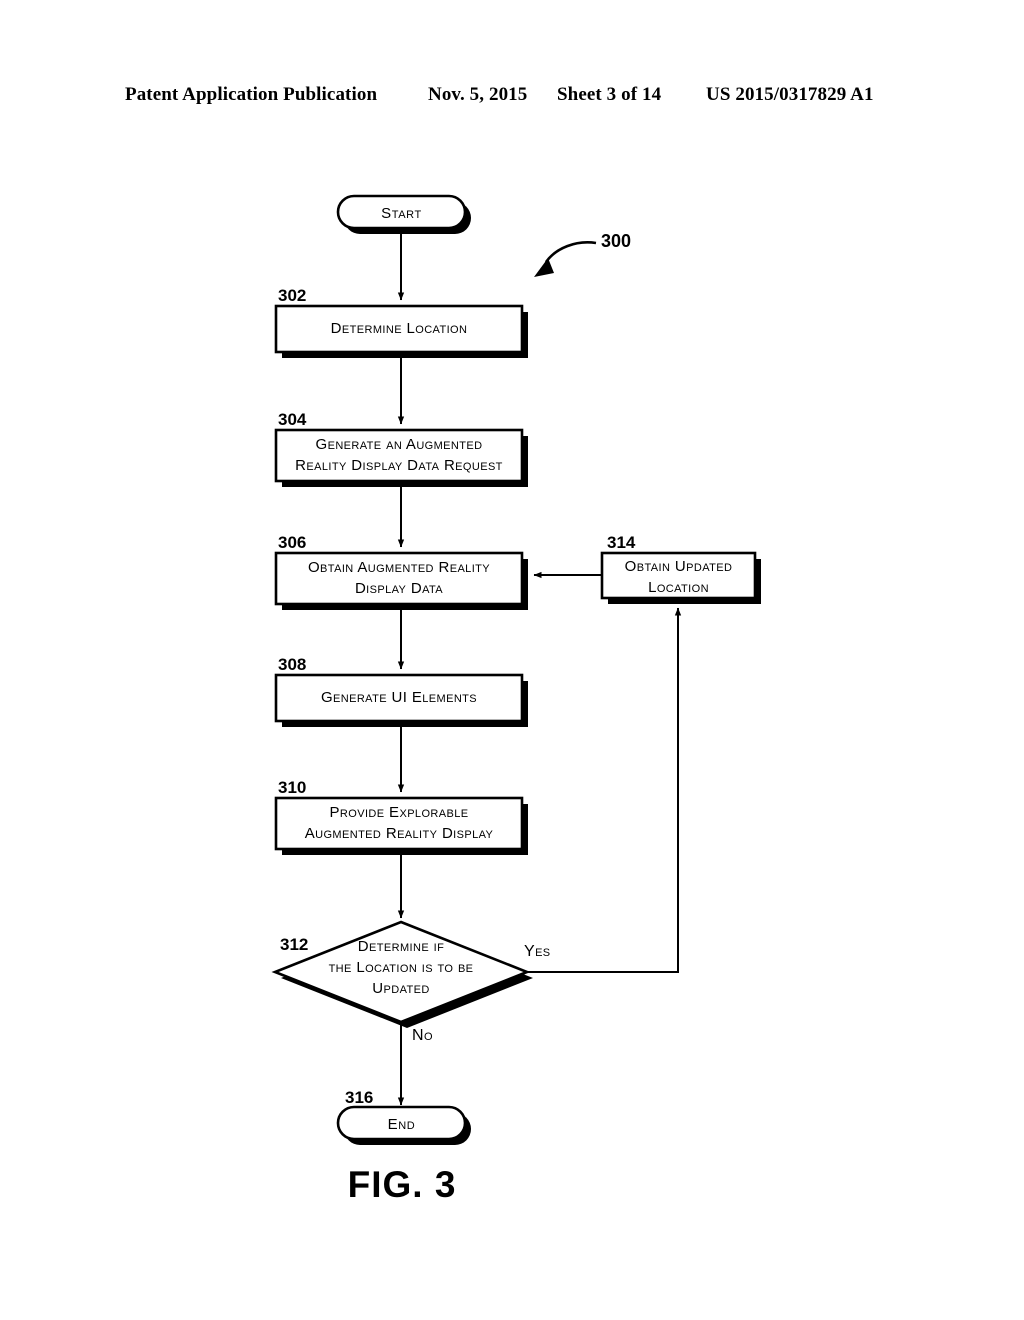 This screenshot has height=1320, width=1024. I want to click on ref-numeral-304: 304, so click(292, 419).